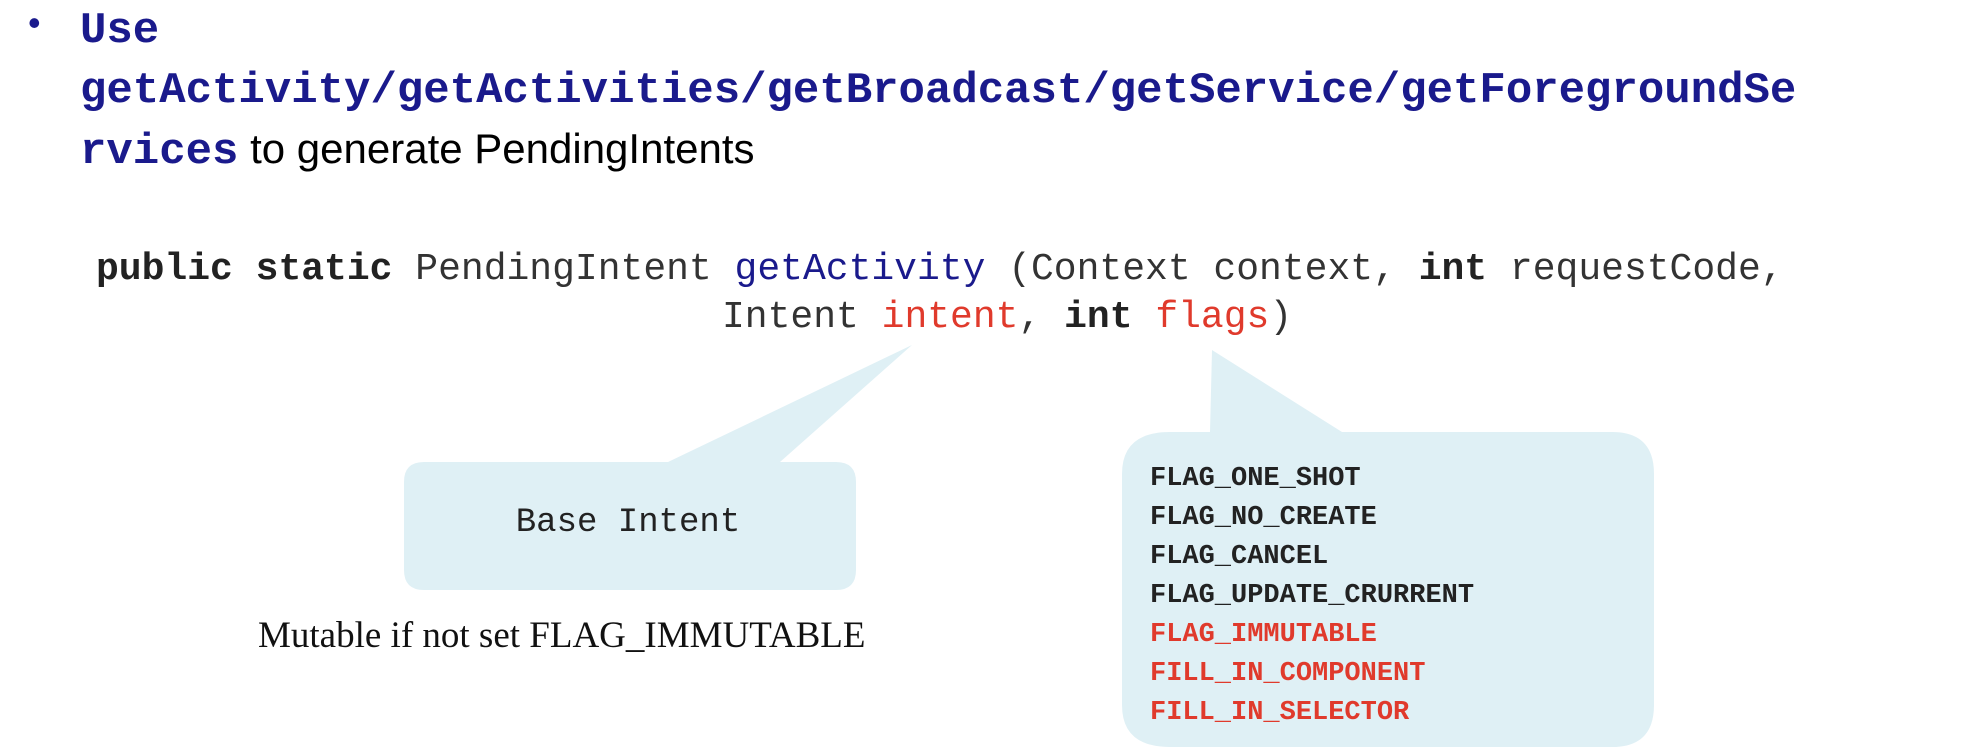  What do you see at coordinates (628, 523) in the screenshot?
I see `base-intent-label: Base Intent` at bounding box center [628, 523].